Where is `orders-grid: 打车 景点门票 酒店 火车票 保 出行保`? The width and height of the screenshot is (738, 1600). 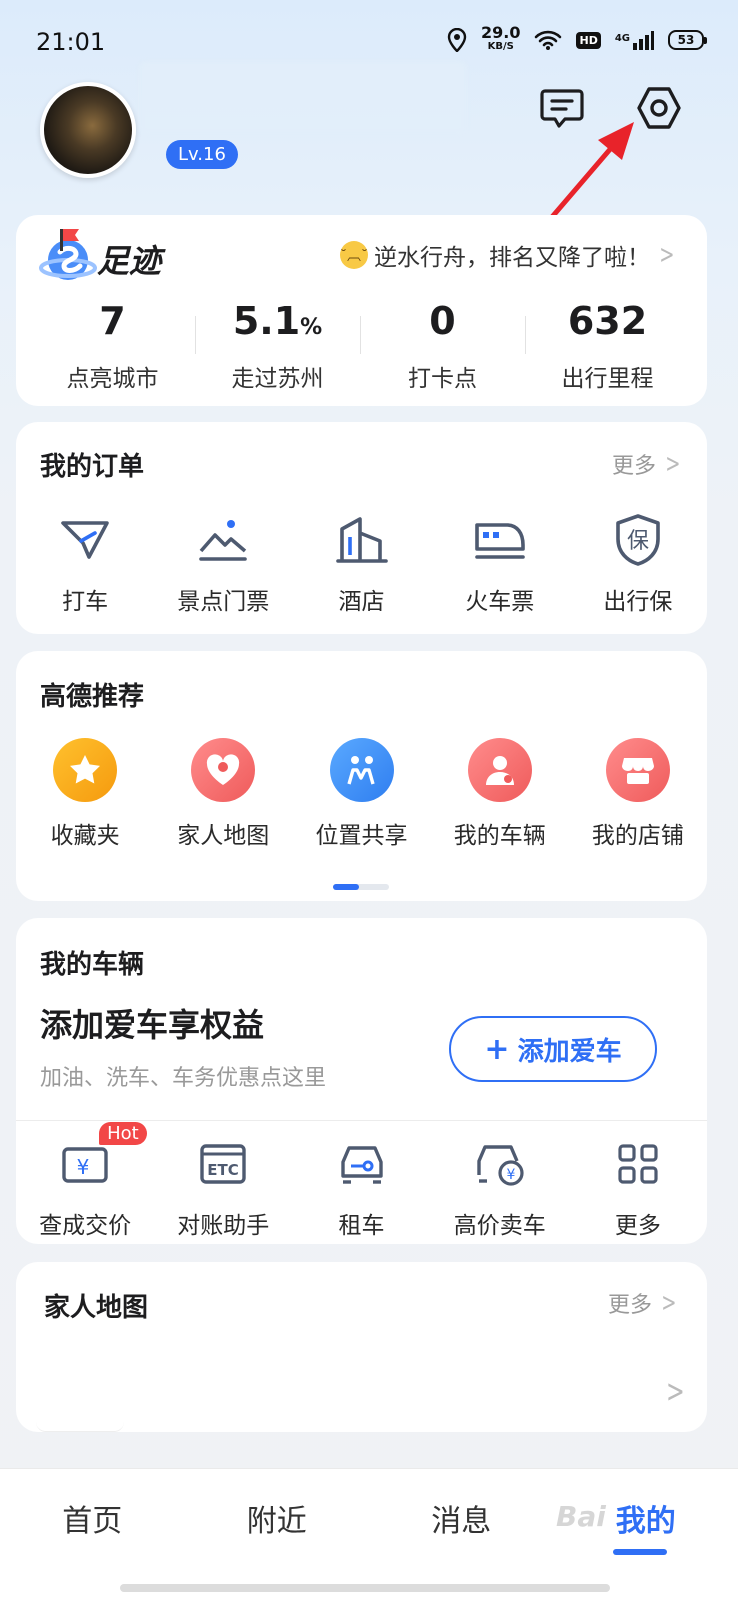
orders-grid: 打车 景点门票 酒店 火车票 保 出行保 is located at coordinates (361, 564).